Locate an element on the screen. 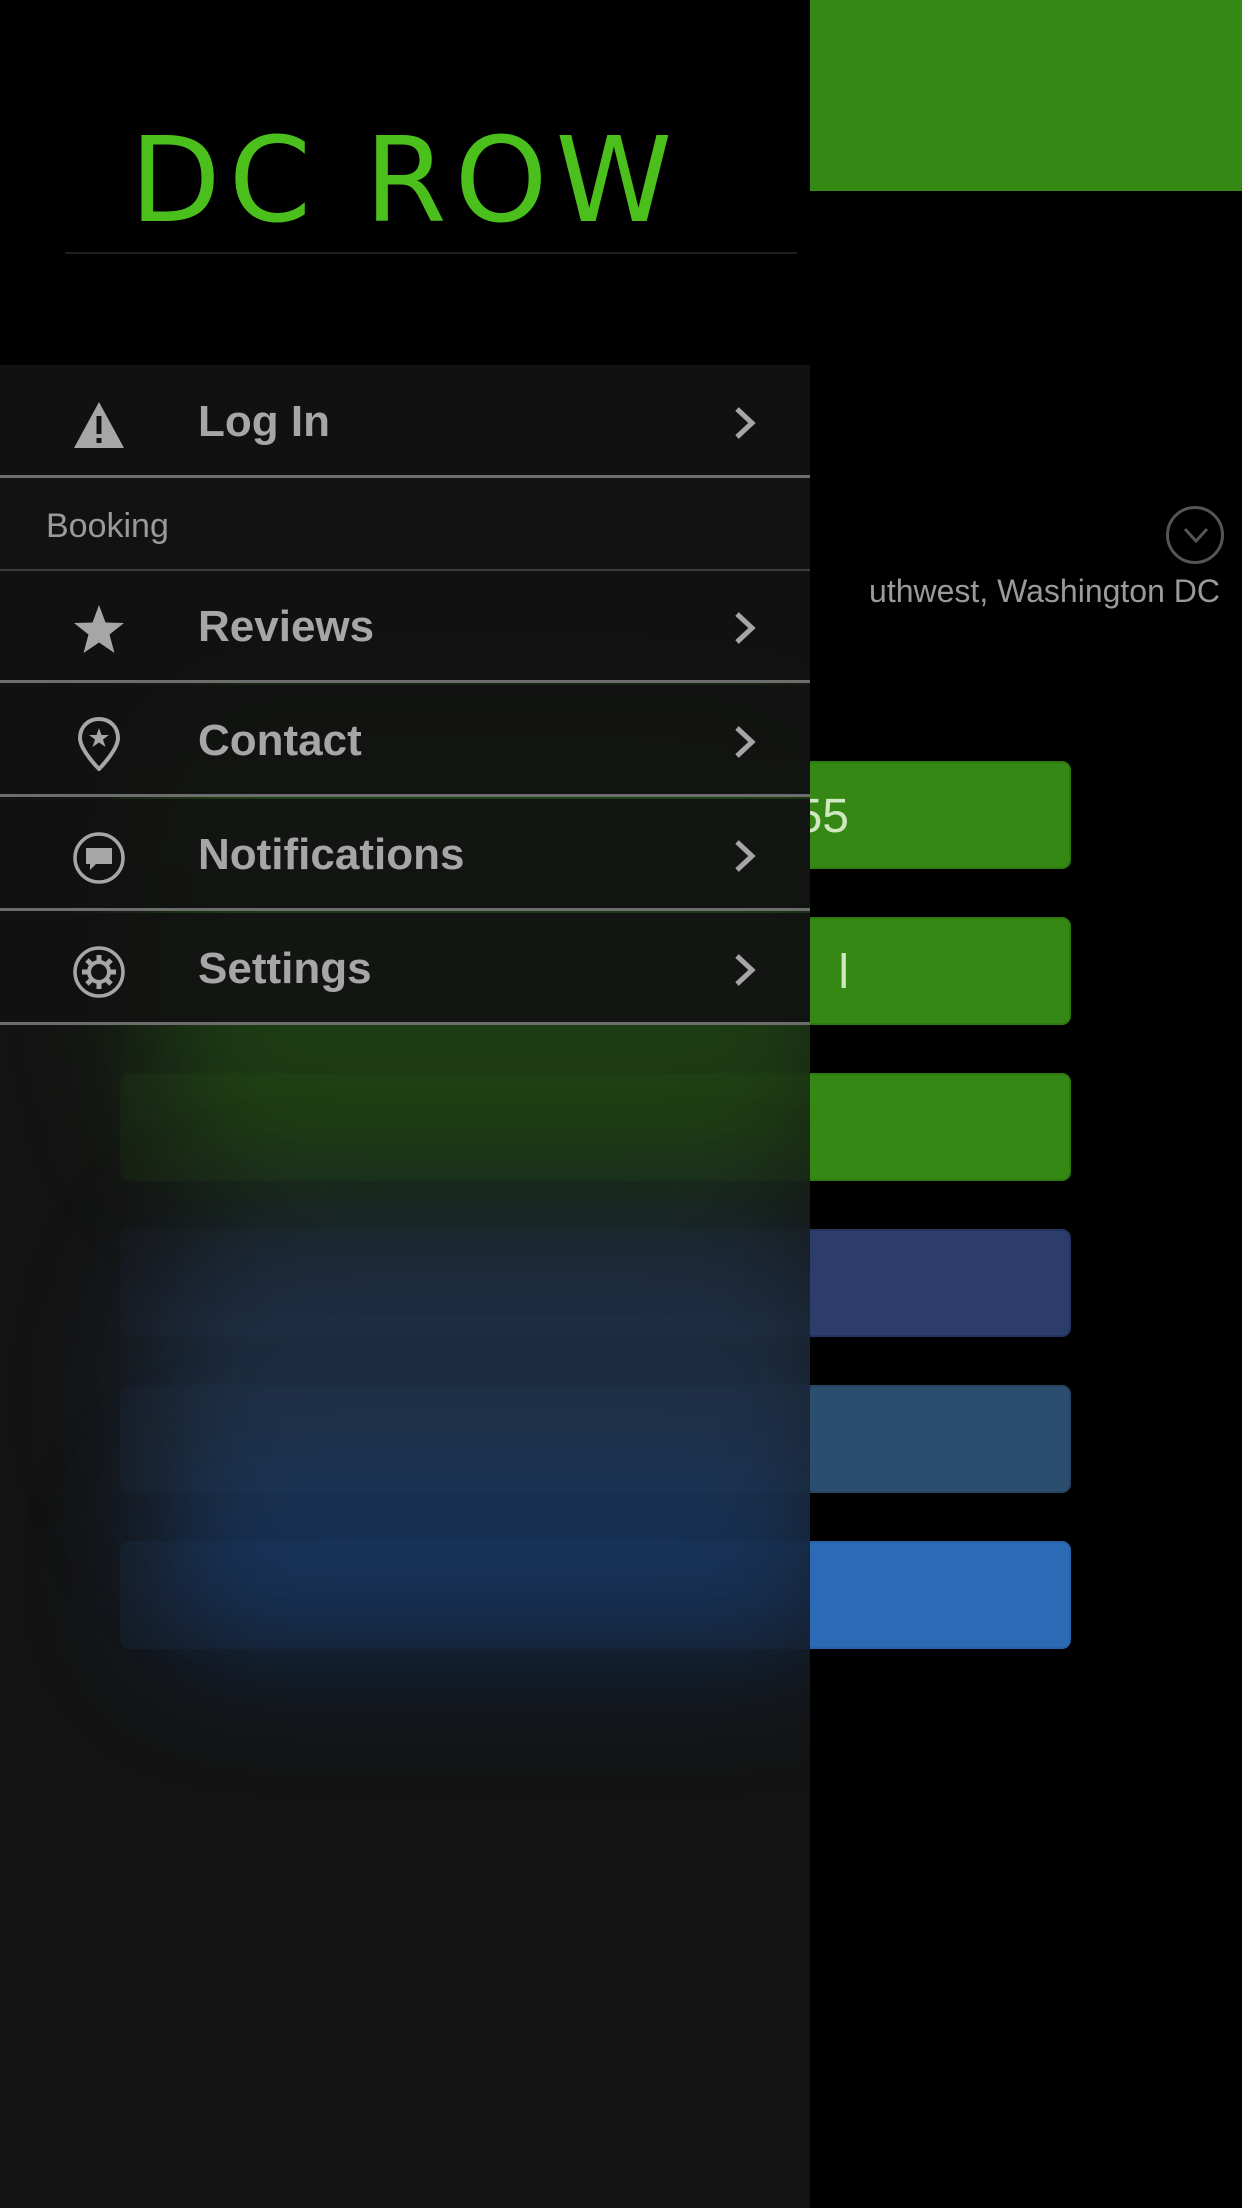 This screenshot has width=1242, height=2208. menu-item-reviews: Reviews is located at coordinates (405, 627).